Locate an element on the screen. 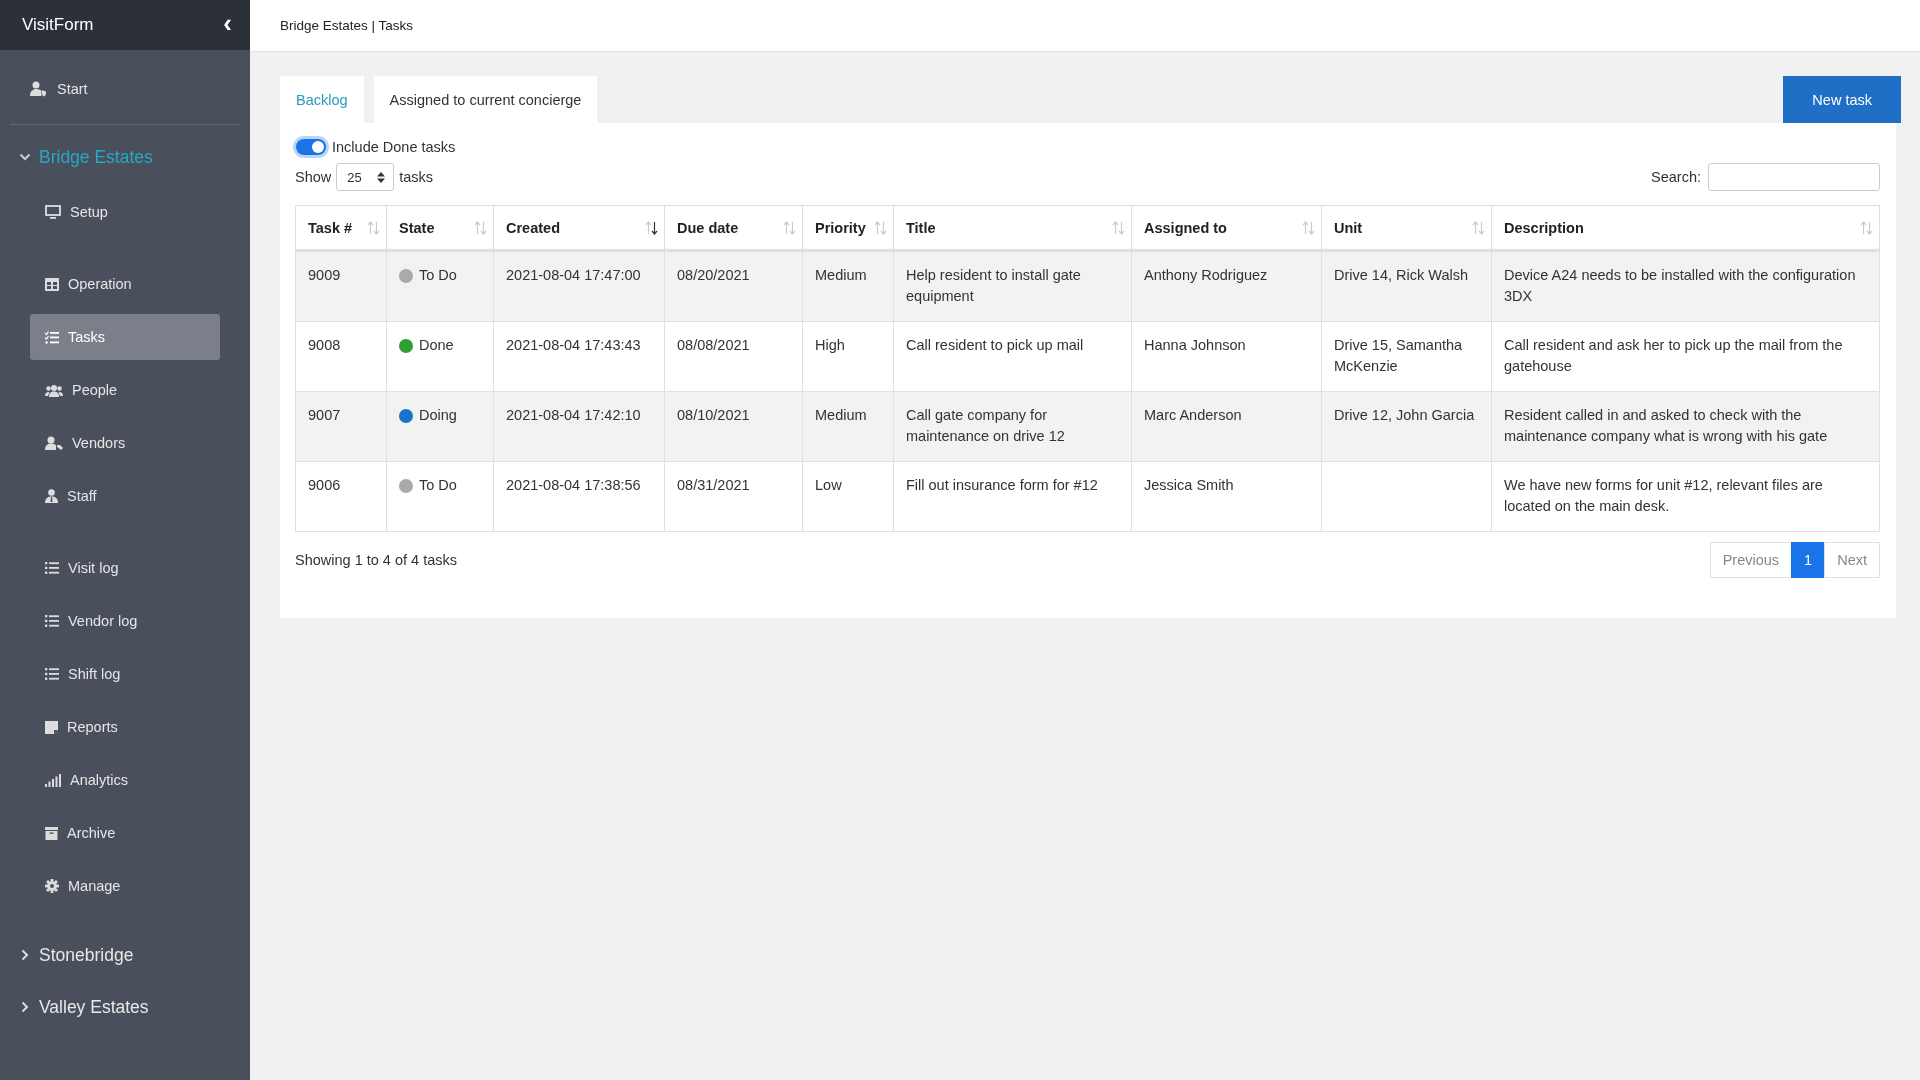  sidebar-item: Operation is located at coordinates (125, 284).